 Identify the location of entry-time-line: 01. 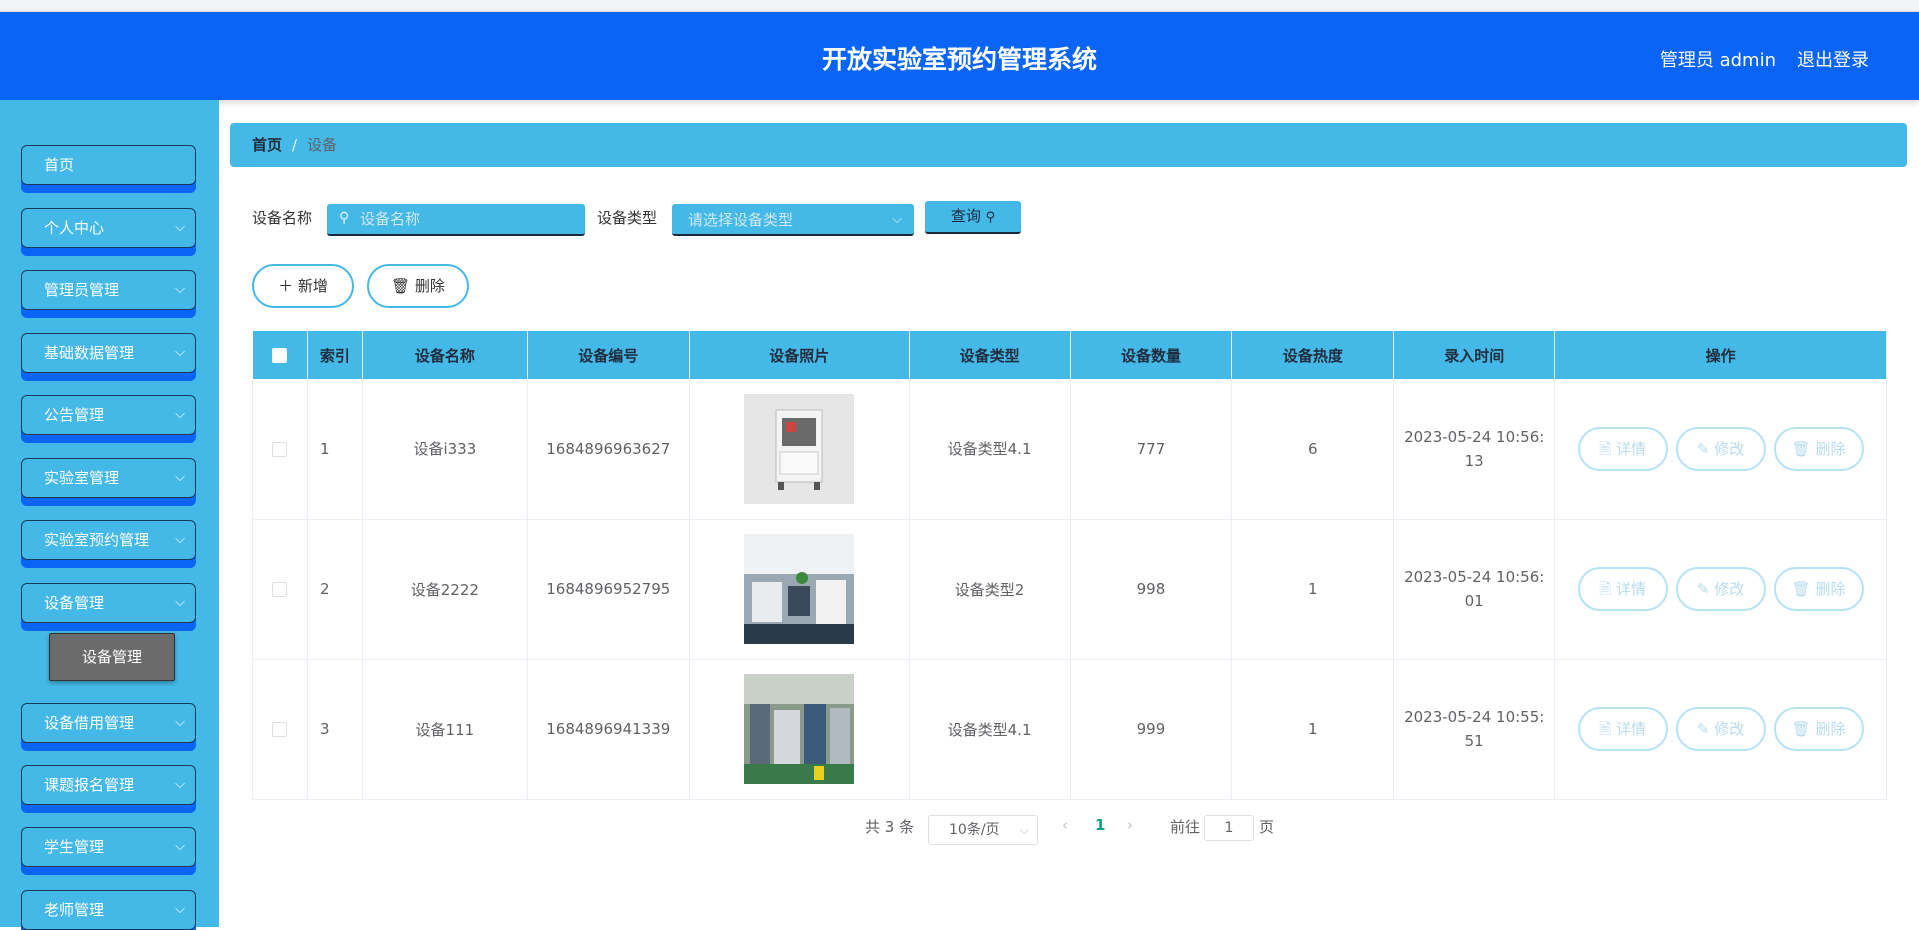
(1474, 601).